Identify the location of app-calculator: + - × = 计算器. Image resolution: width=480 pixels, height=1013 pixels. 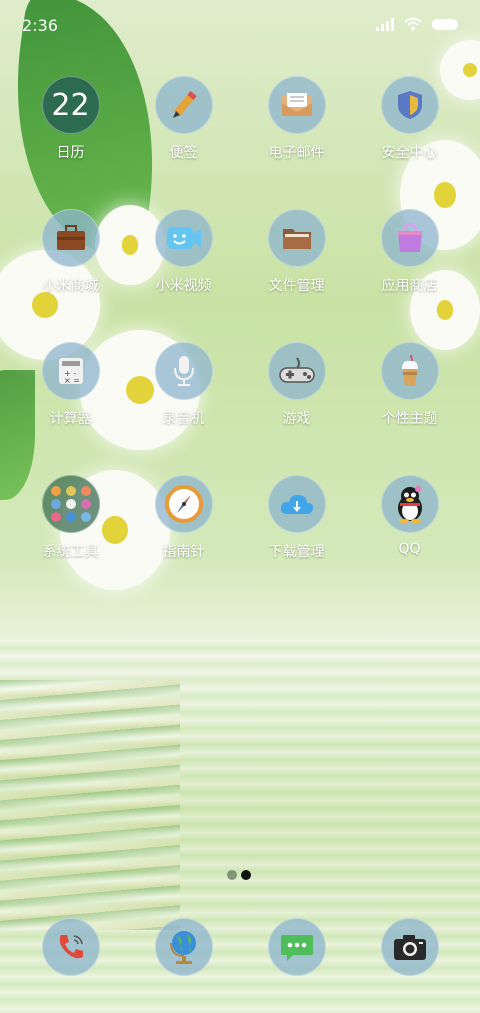
(70, 385).